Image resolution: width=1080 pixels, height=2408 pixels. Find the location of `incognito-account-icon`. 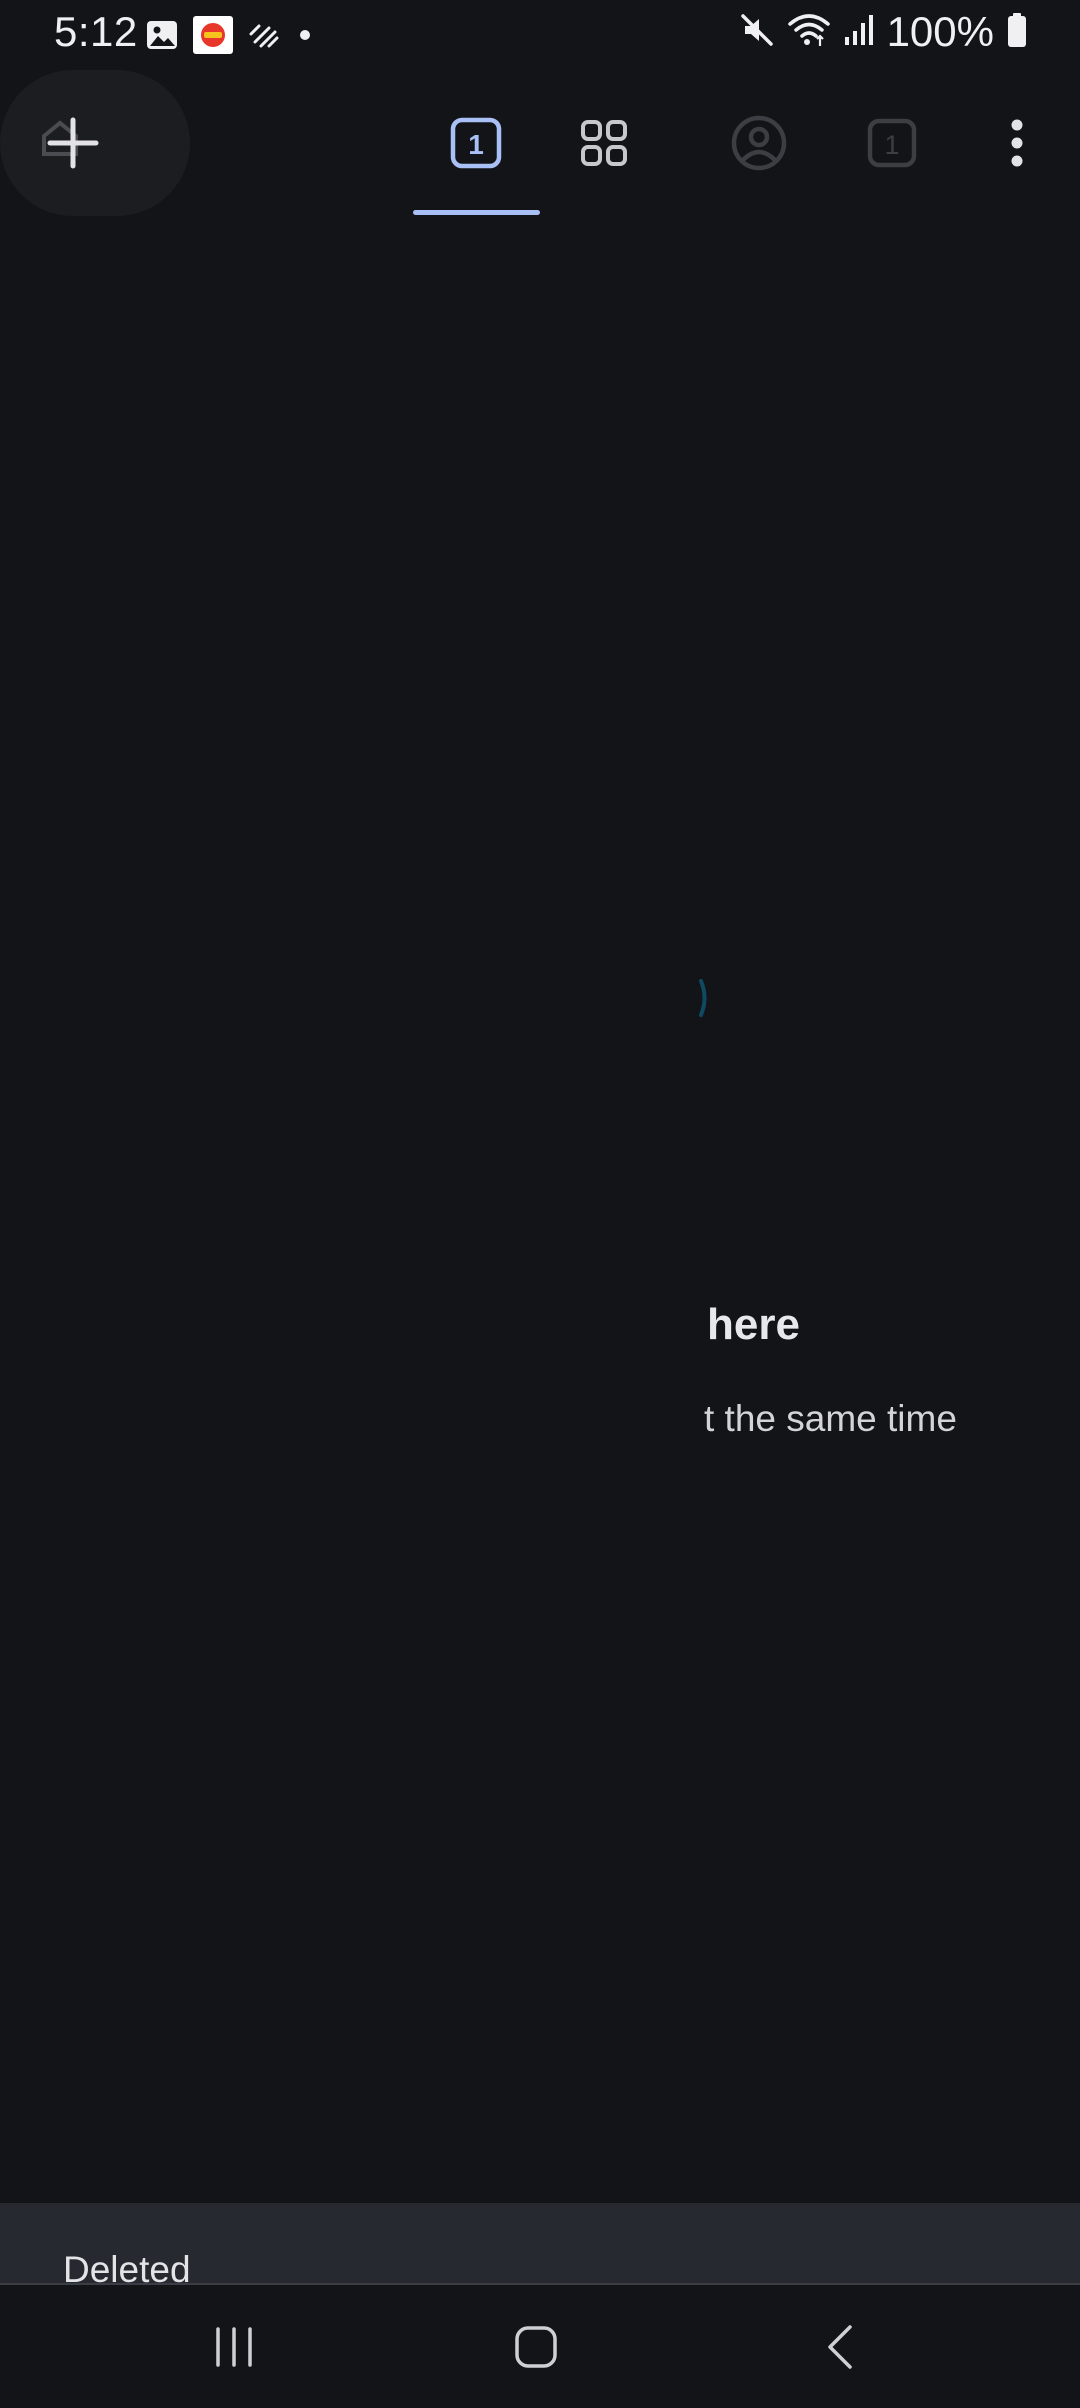

incognito-account-icon is located at coordinates (759, 143).